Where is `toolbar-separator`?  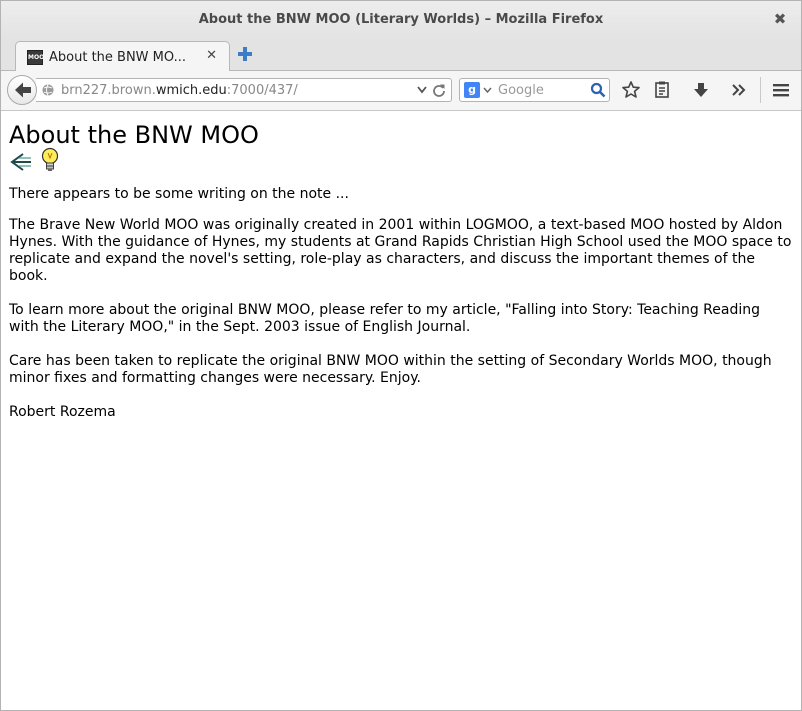 toolbar-separator is located at coordinates (760, 90).